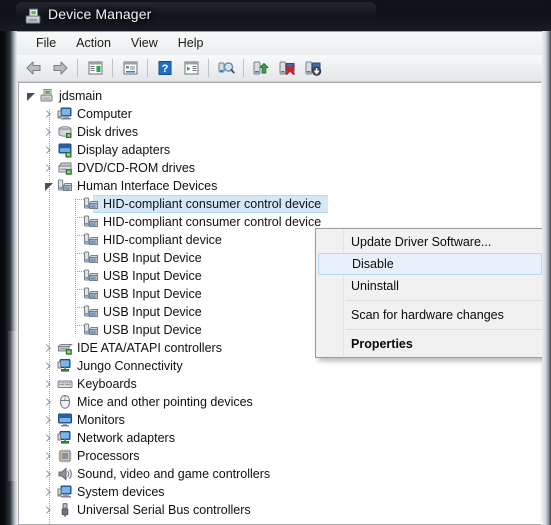 Image resolution: width=551 pixels, height=525 pixels. Describe the element at coordinates (33, 16) in the screenshot. I see `device-manager-icon` at that location.